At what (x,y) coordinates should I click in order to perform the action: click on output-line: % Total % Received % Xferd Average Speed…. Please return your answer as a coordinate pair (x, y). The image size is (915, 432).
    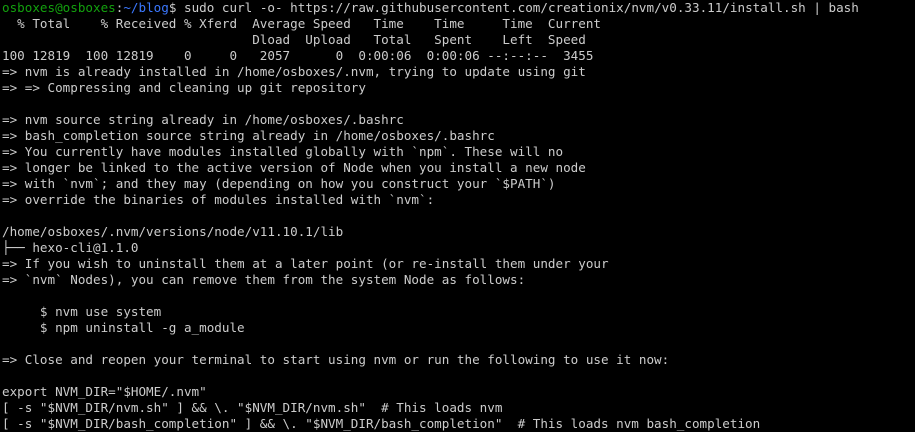
    Looking at the image, I should click on (301, 23).